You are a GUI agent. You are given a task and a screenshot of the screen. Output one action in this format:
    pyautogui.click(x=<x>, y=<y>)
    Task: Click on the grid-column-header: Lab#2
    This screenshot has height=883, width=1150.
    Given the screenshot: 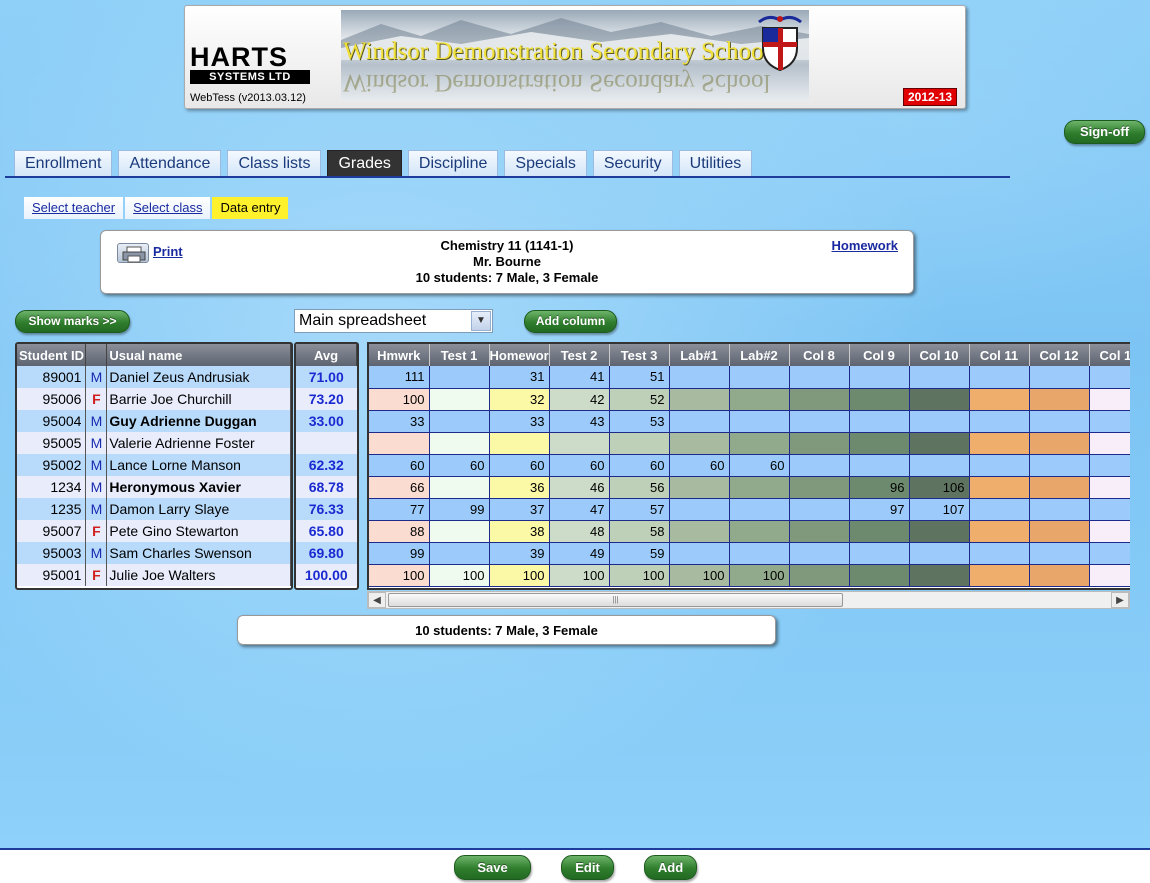 What is the action you would take?
    pyautogui.click(x=759, y=355)
    